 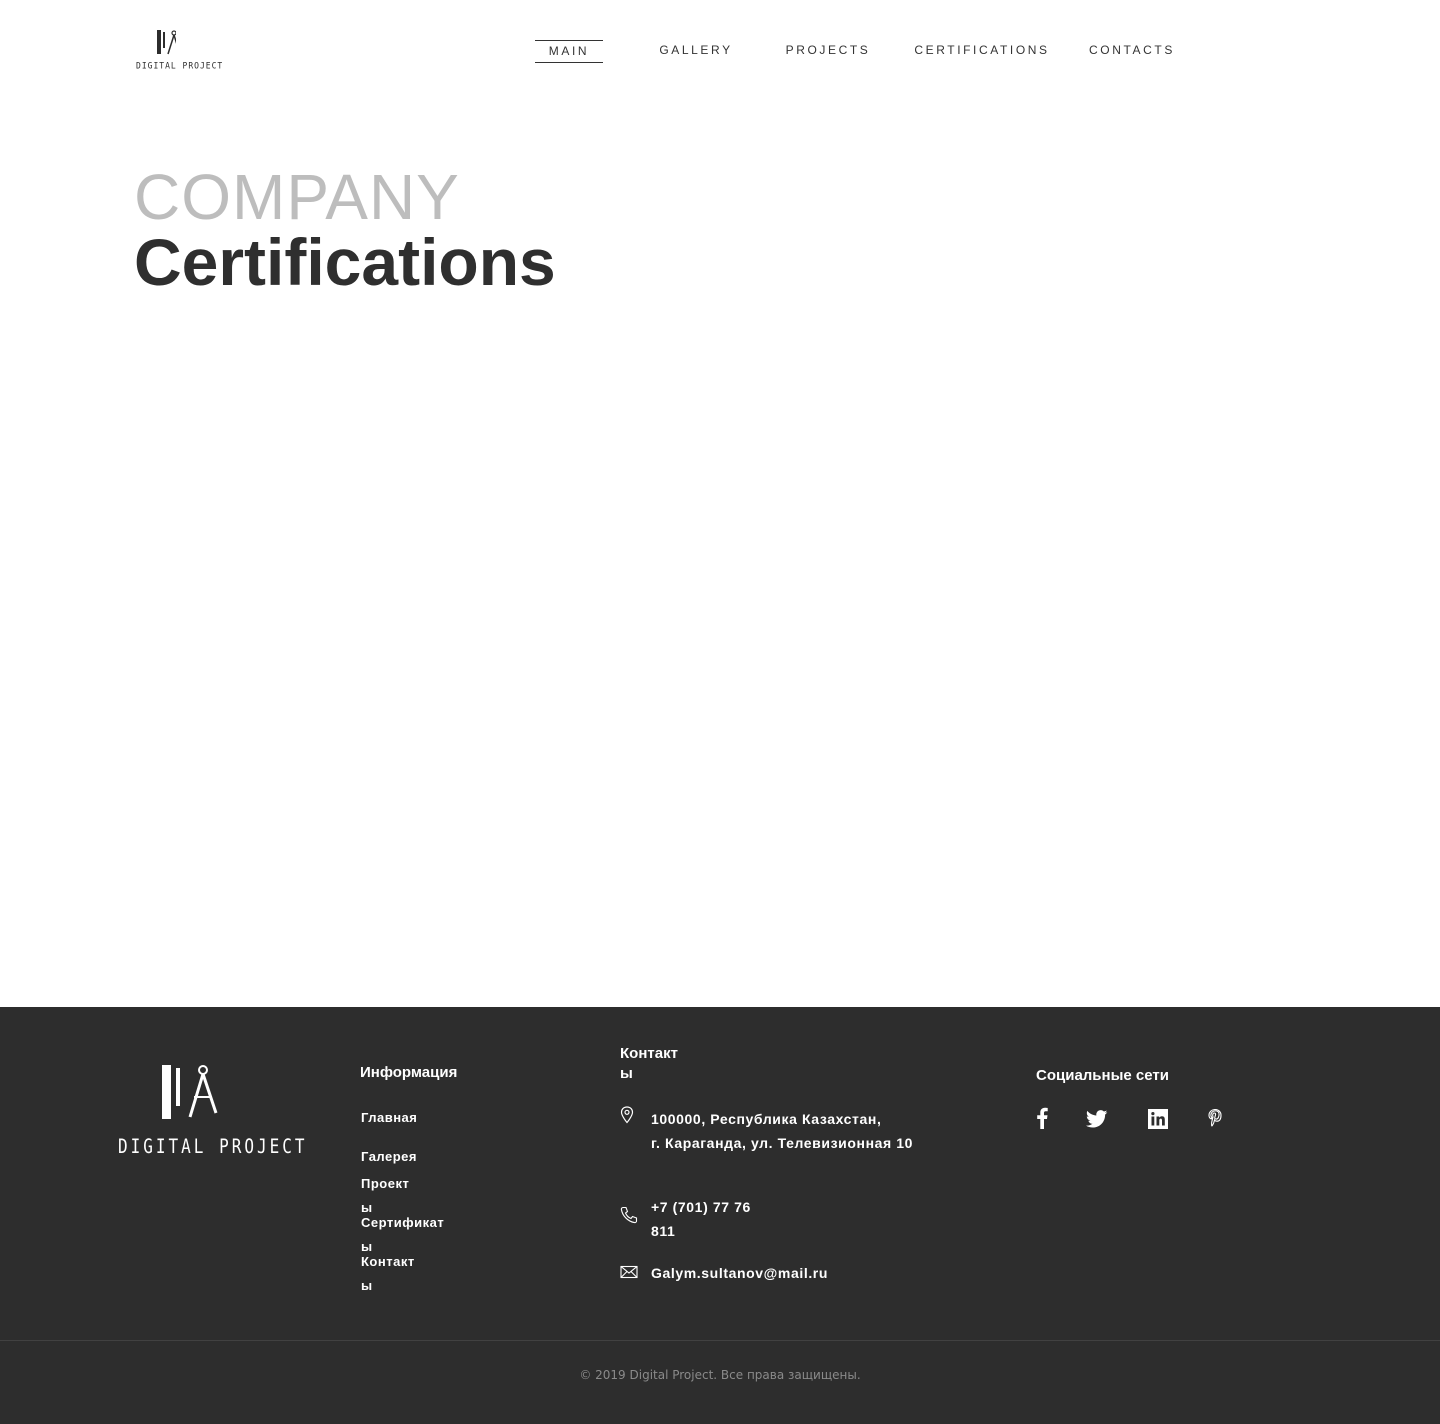 I want to click on footer-logo-text: DIGITAL PROJECT, so click(x=213, y=1146).